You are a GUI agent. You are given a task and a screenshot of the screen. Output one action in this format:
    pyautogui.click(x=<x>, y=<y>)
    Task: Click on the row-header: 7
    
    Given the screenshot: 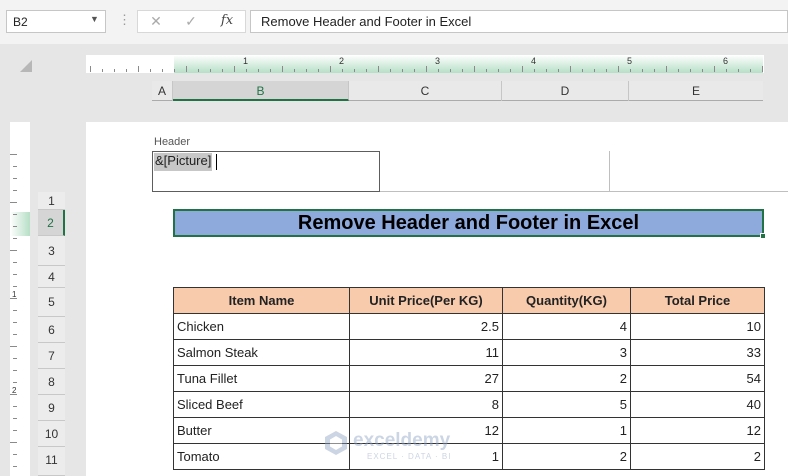 What is the action you would take?
    pyautogui.click(x=51, y=356)
    